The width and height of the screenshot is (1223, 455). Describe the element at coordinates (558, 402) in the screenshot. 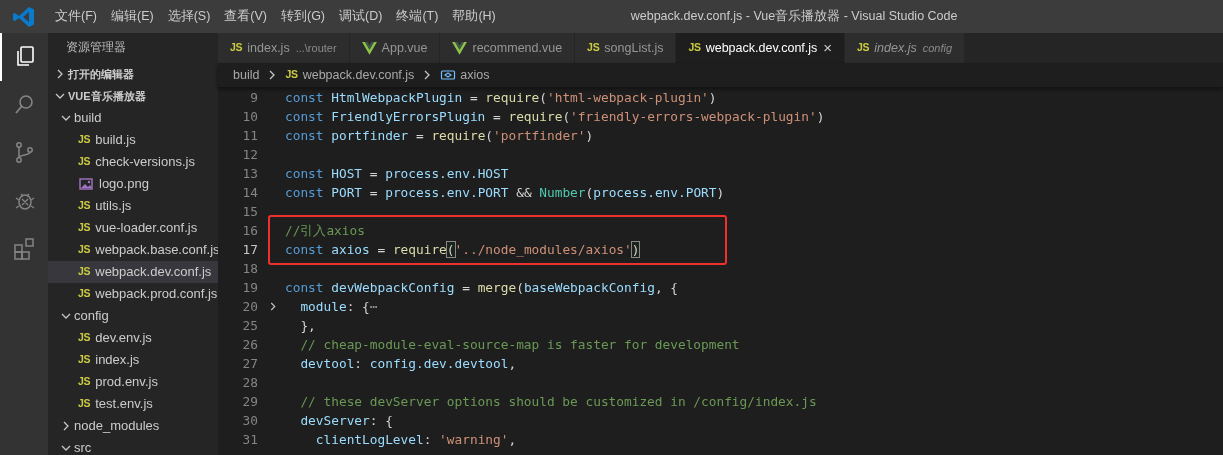

I see `code-line: // these devServer options should be customized in /config/index.js` at that location.